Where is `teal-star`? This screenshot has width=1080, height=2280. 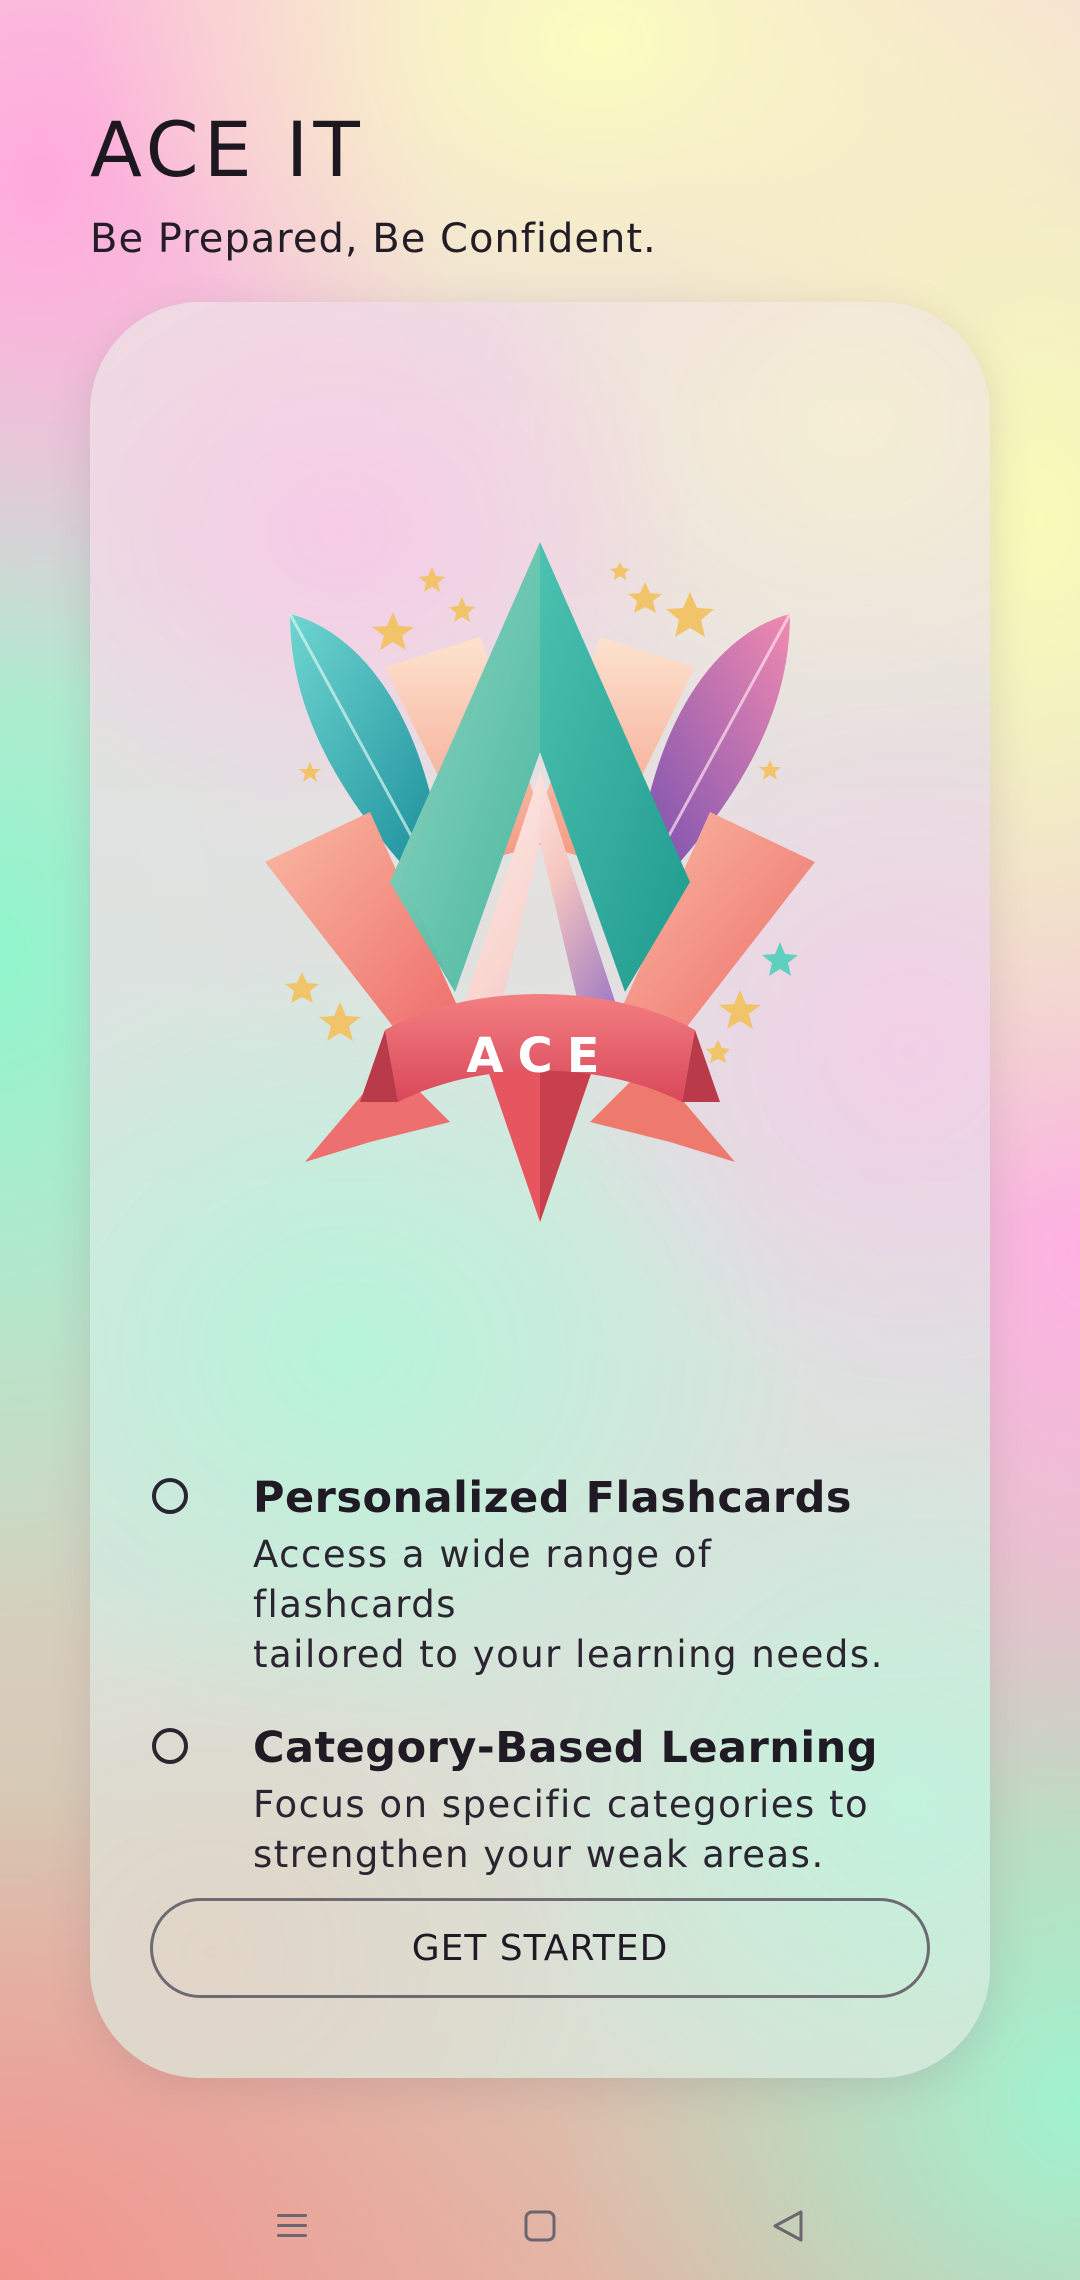
teal-star is located at coordinates (780, 959).